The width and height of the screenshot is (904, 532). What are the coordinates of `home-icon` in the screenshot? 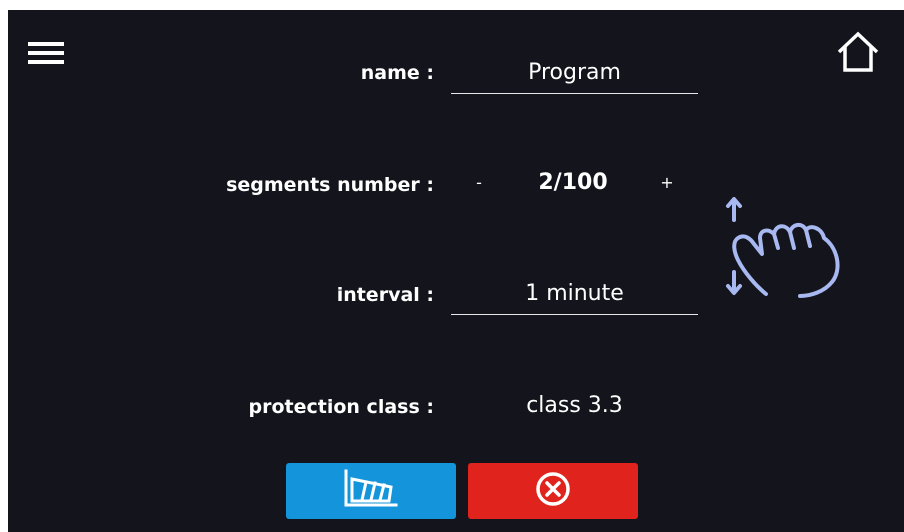 It's located at (858, 52).